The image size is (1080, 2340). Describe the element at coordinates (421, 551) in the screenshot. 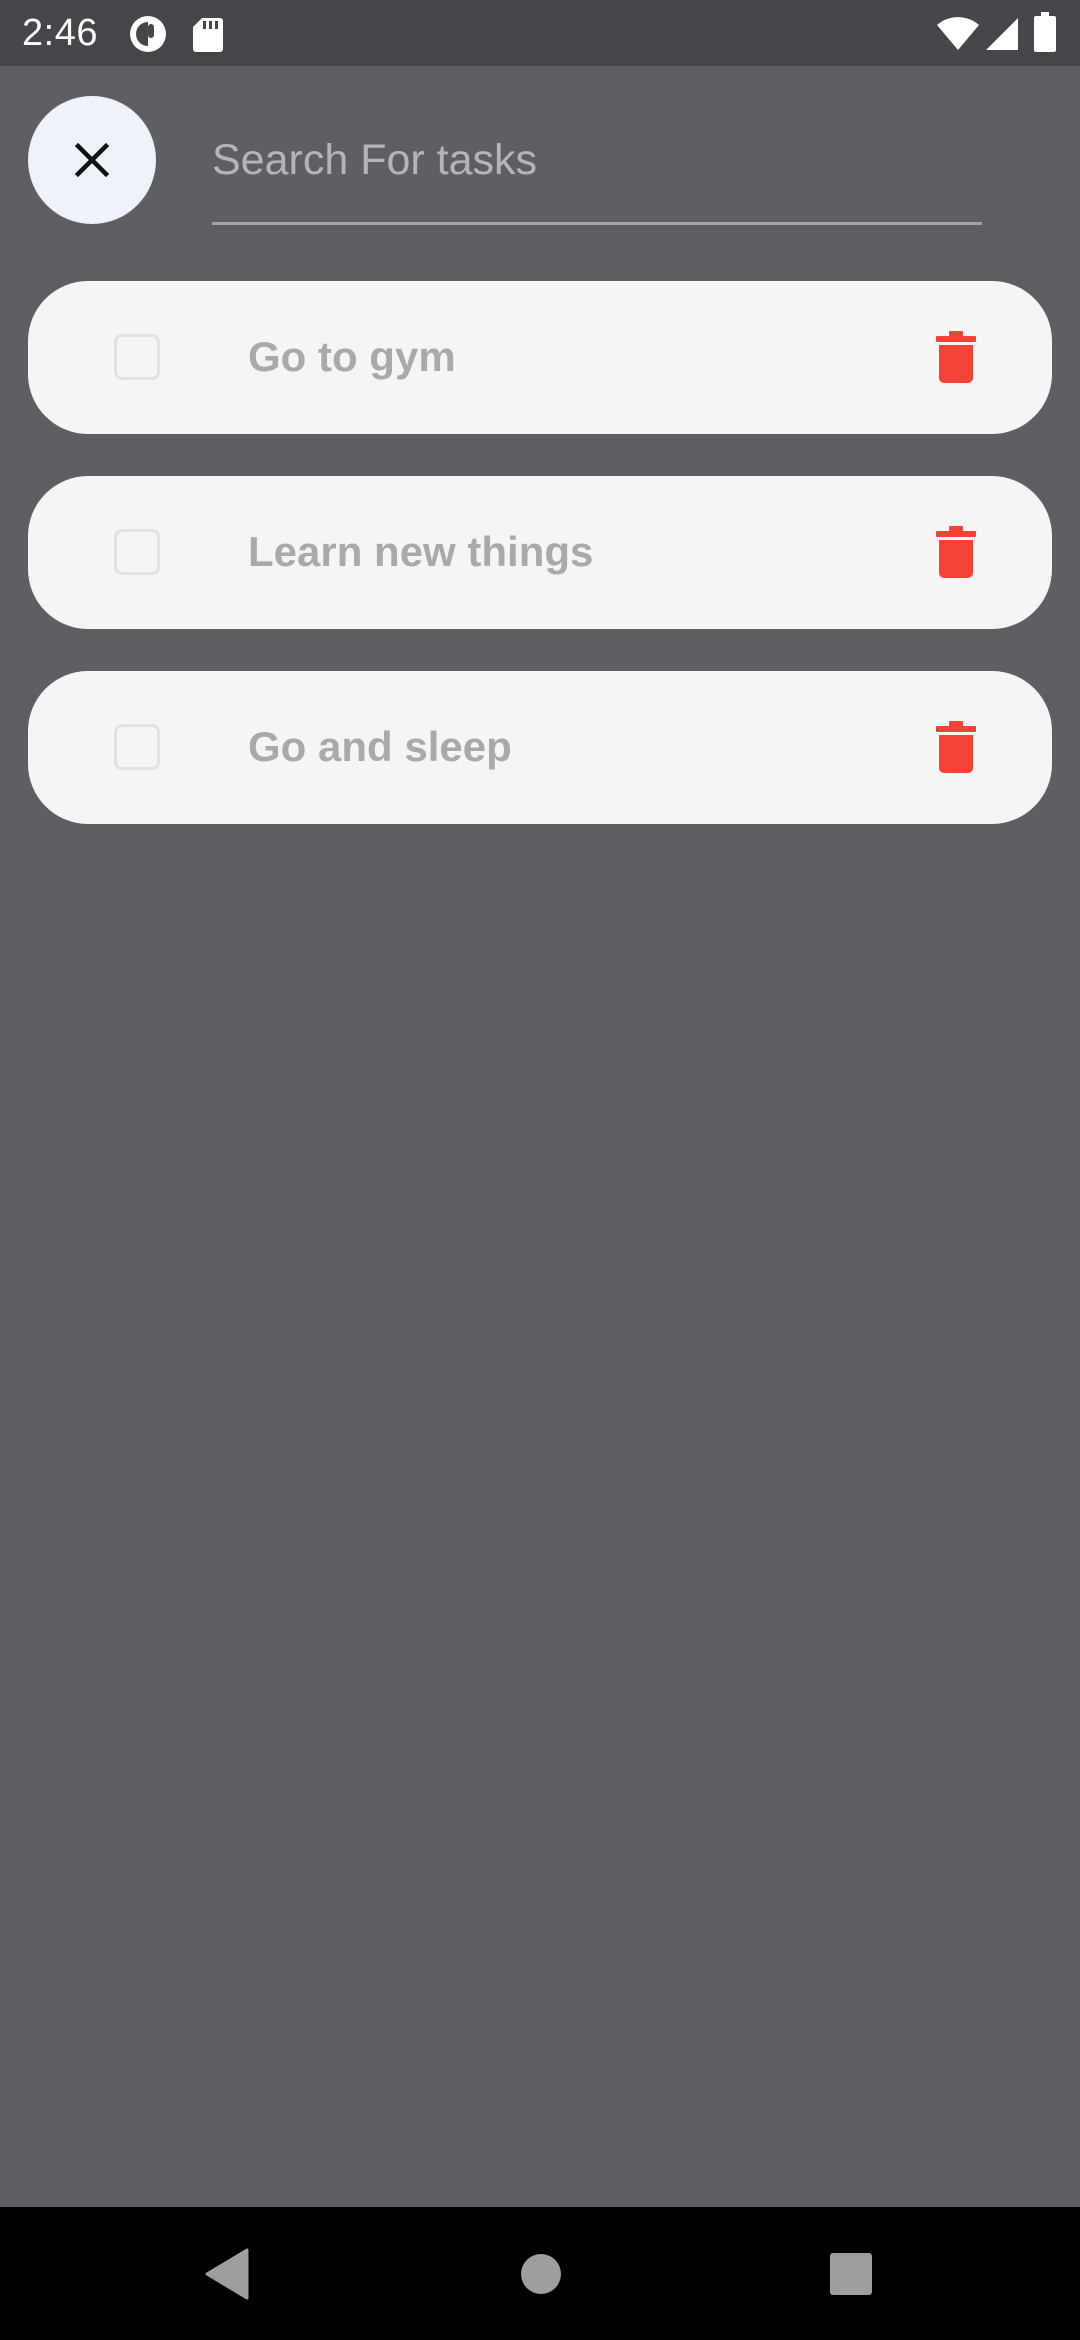

I see `task-label: Learn new things` at that location.